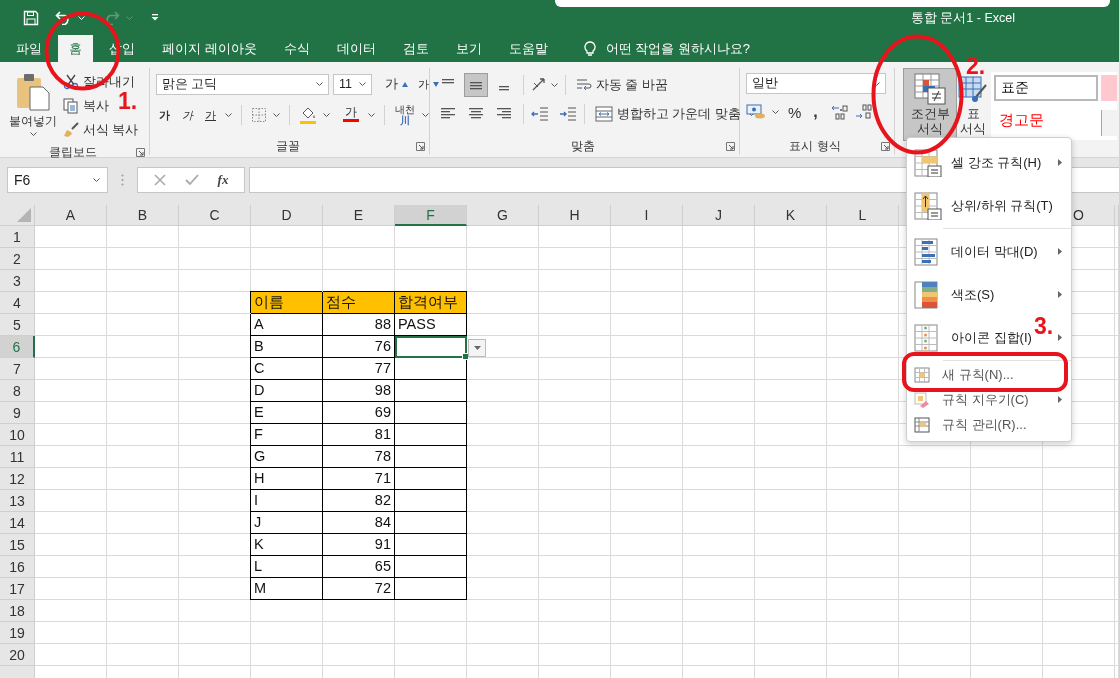  What do you see at coordinates (287, 457) in the screenshot?
I see `table-cell: G` at bounding box center [287, 457].